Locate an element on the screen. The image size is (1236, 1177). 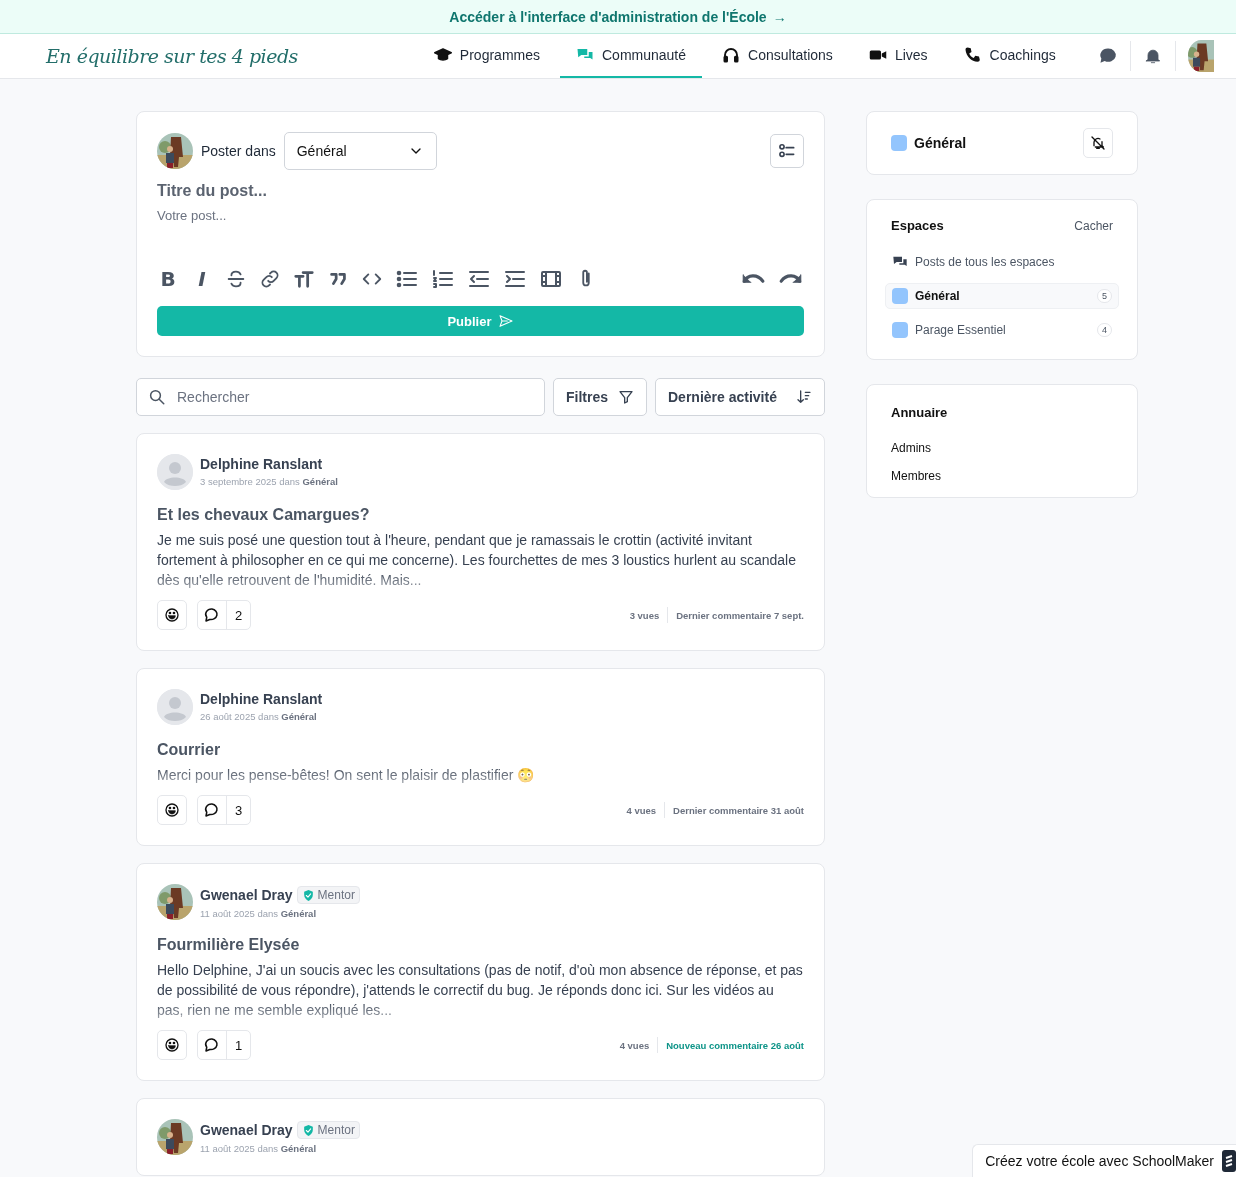
post-excerpt: Merci pour les pense-bêtes! On sent le plaisir de plastifier 😳 is located at coordinates (346, 775).